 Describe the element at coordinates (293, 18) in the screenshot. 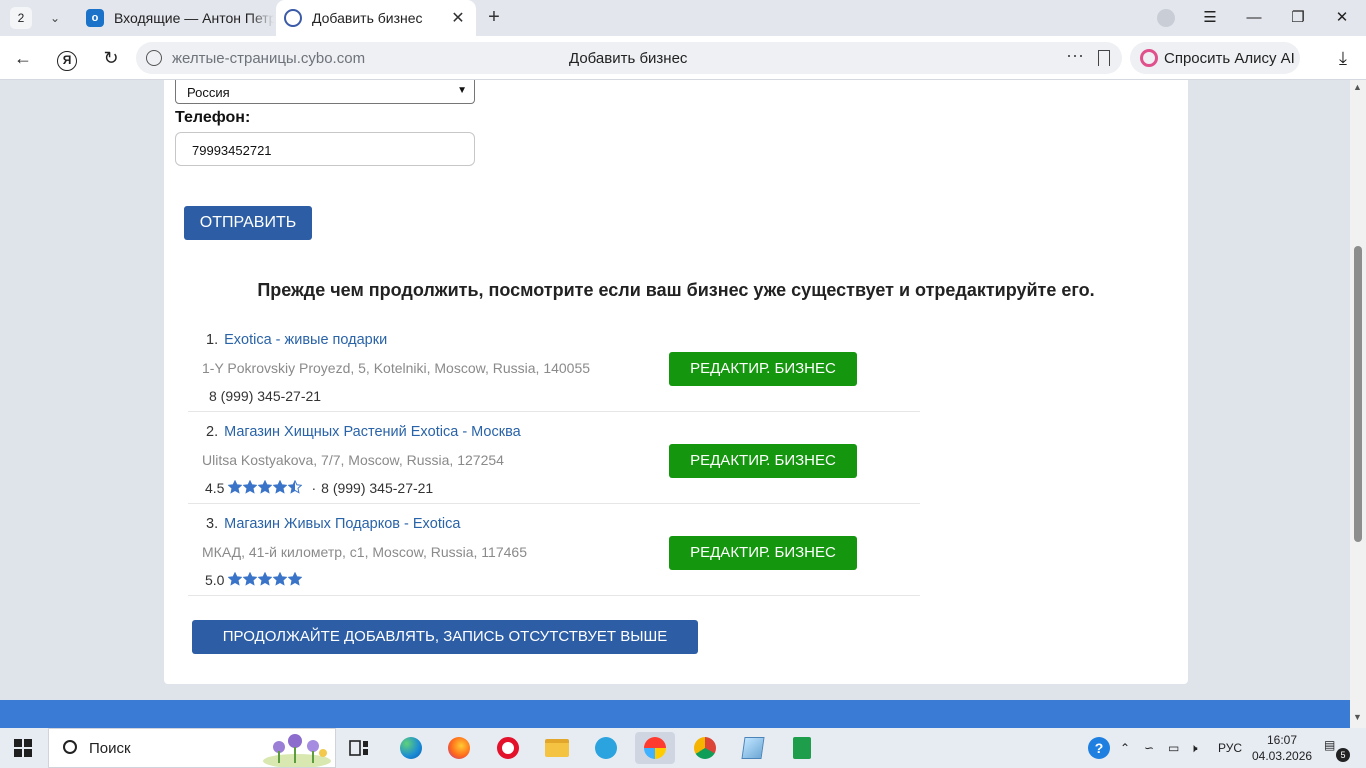

I see `site-favicon-icon` at that location.